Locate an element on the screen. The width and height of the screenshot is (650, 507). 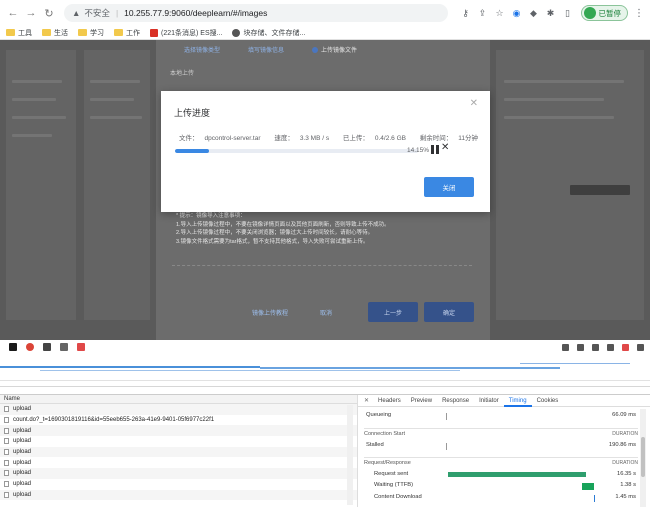
tab-timing: Timing is located at coordinates (517, 401).